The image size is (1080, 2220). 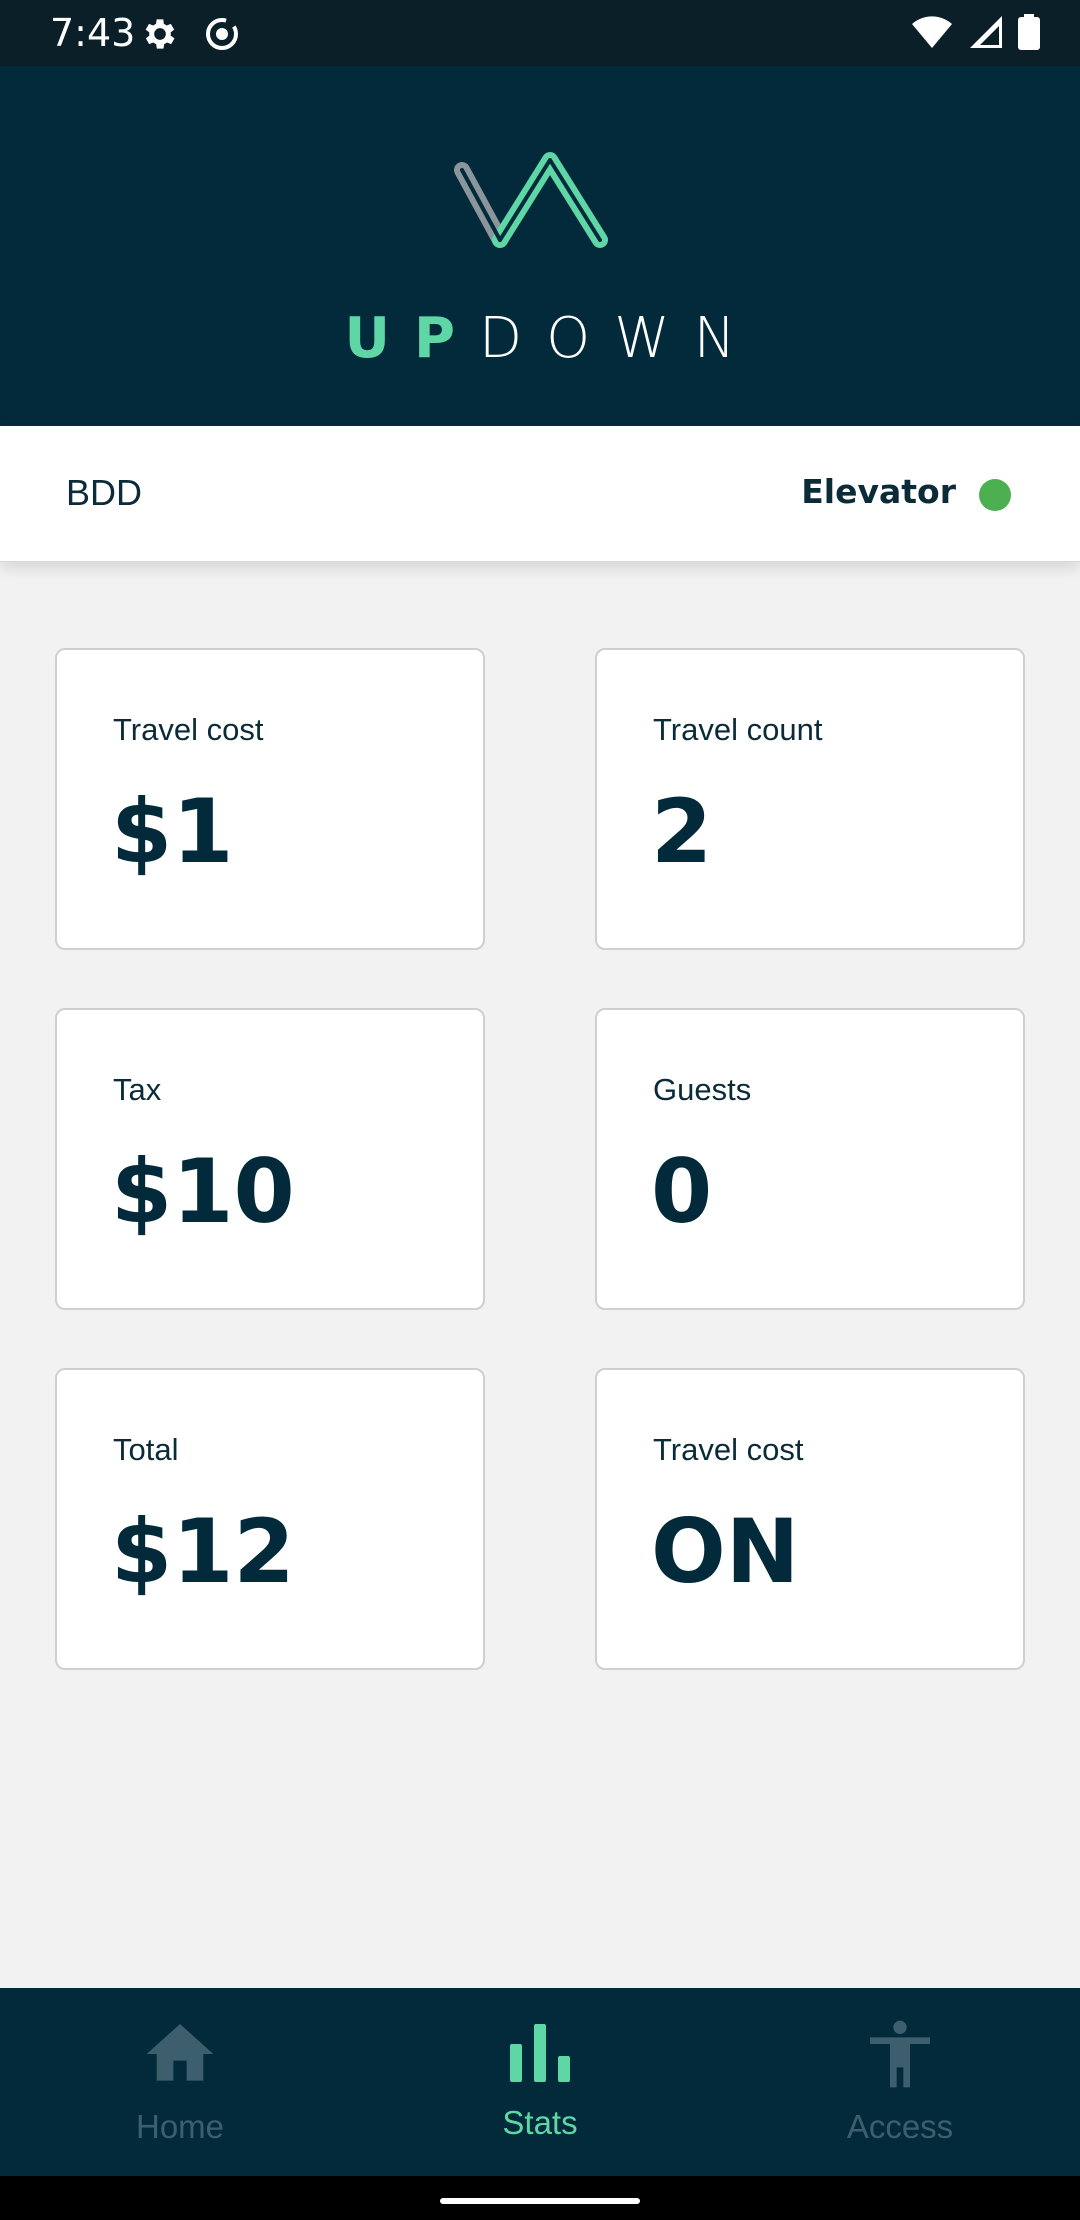 I want to click on stat-card-value: $1, so click(x=172, y=831).